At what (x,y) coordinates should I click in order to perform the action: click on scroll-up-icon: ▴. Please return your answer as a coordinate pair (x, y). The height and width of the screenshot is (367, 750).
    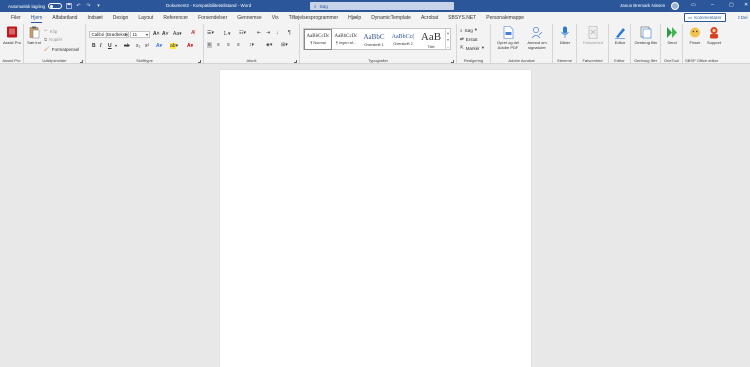
    Looking at the image, I should click on (448, 33).